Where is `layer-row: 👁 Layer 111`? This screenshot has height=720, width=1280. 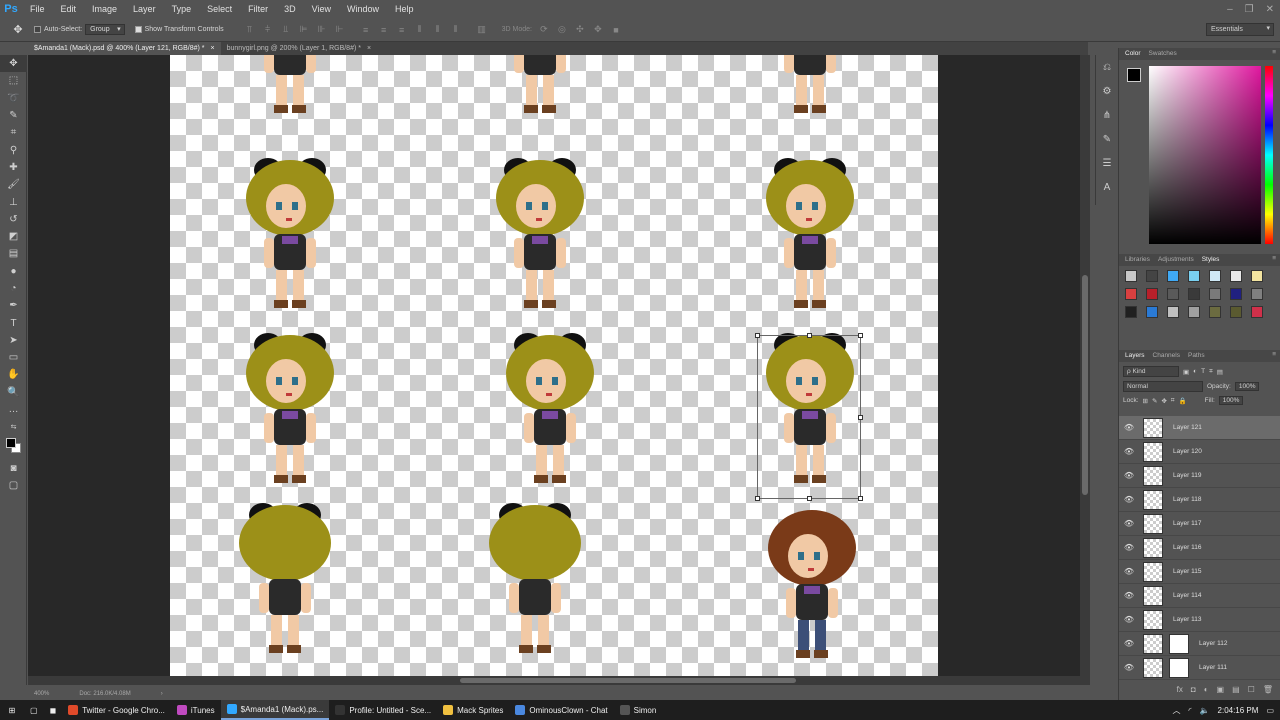 layer-row: 👁 Layer 111 is located at coordinates (1199, 668).